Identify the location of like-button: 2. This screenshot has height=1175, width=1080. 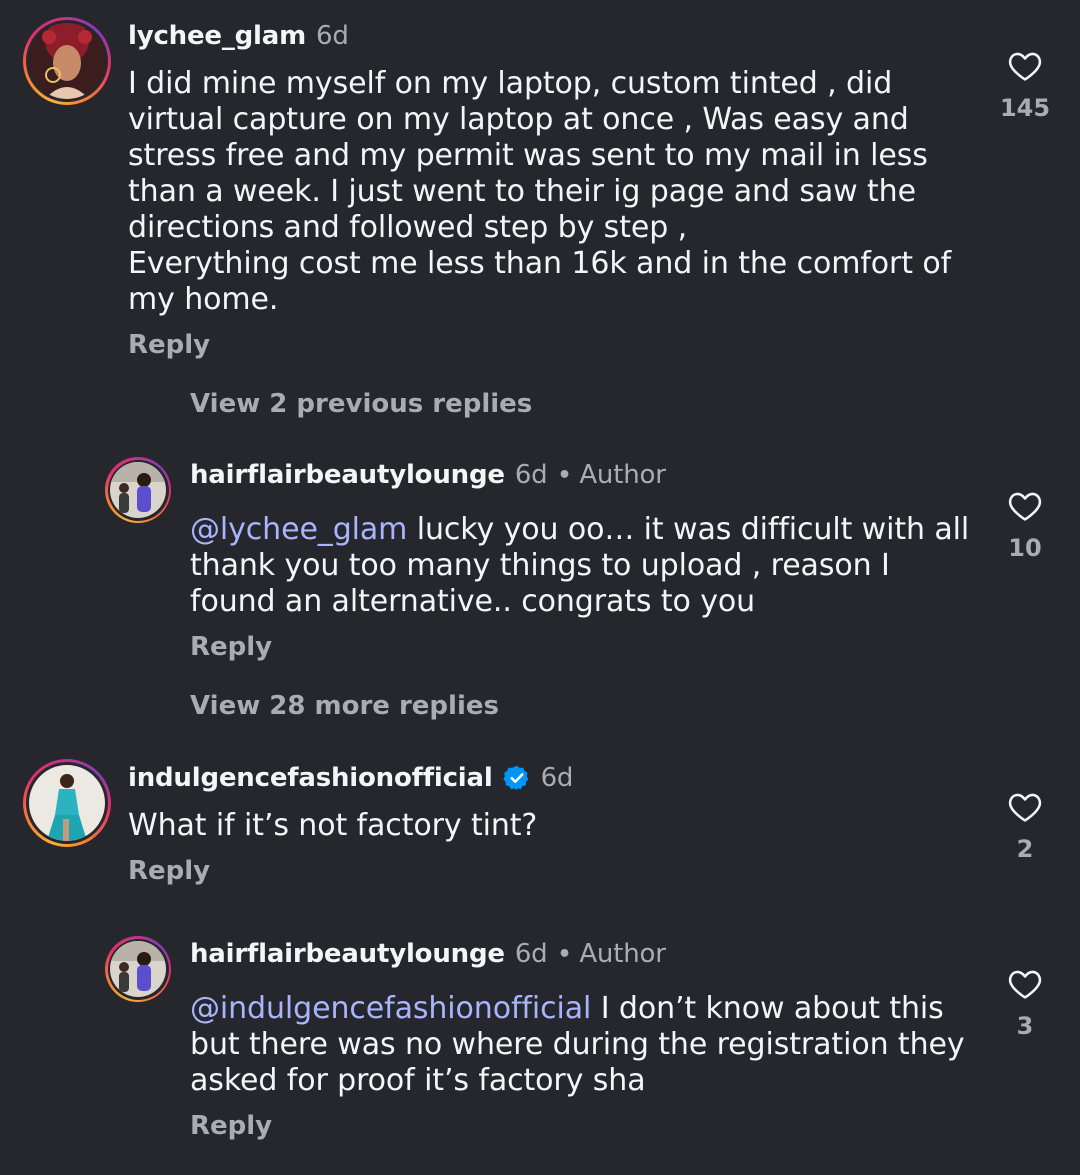
(1025, 827).